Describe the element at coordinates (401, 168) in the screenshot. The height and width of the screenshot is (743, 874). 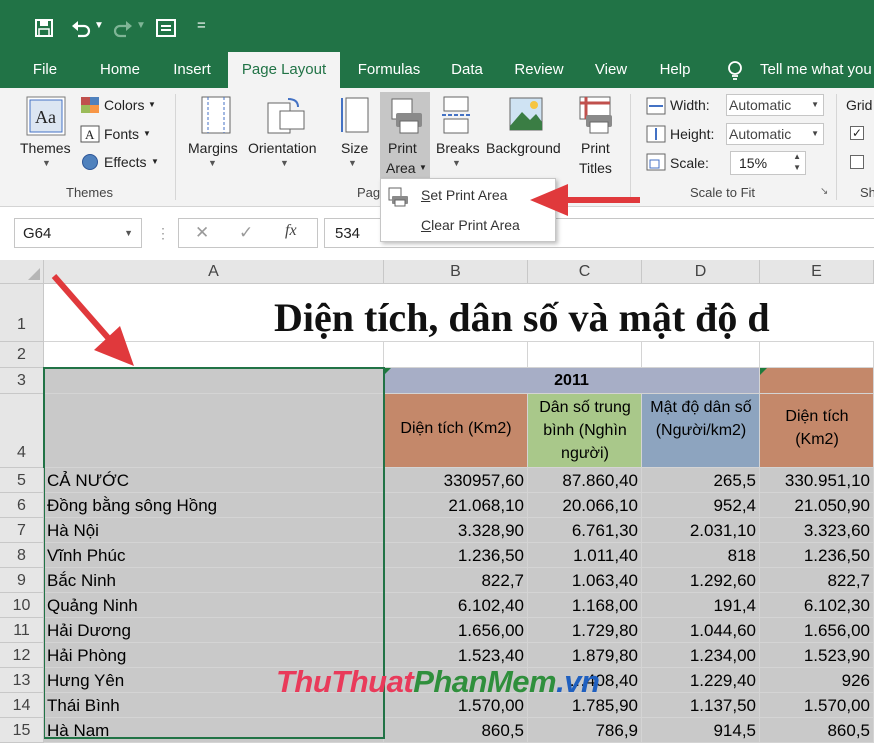
I see `print-area-label-line2: Area` at that location.